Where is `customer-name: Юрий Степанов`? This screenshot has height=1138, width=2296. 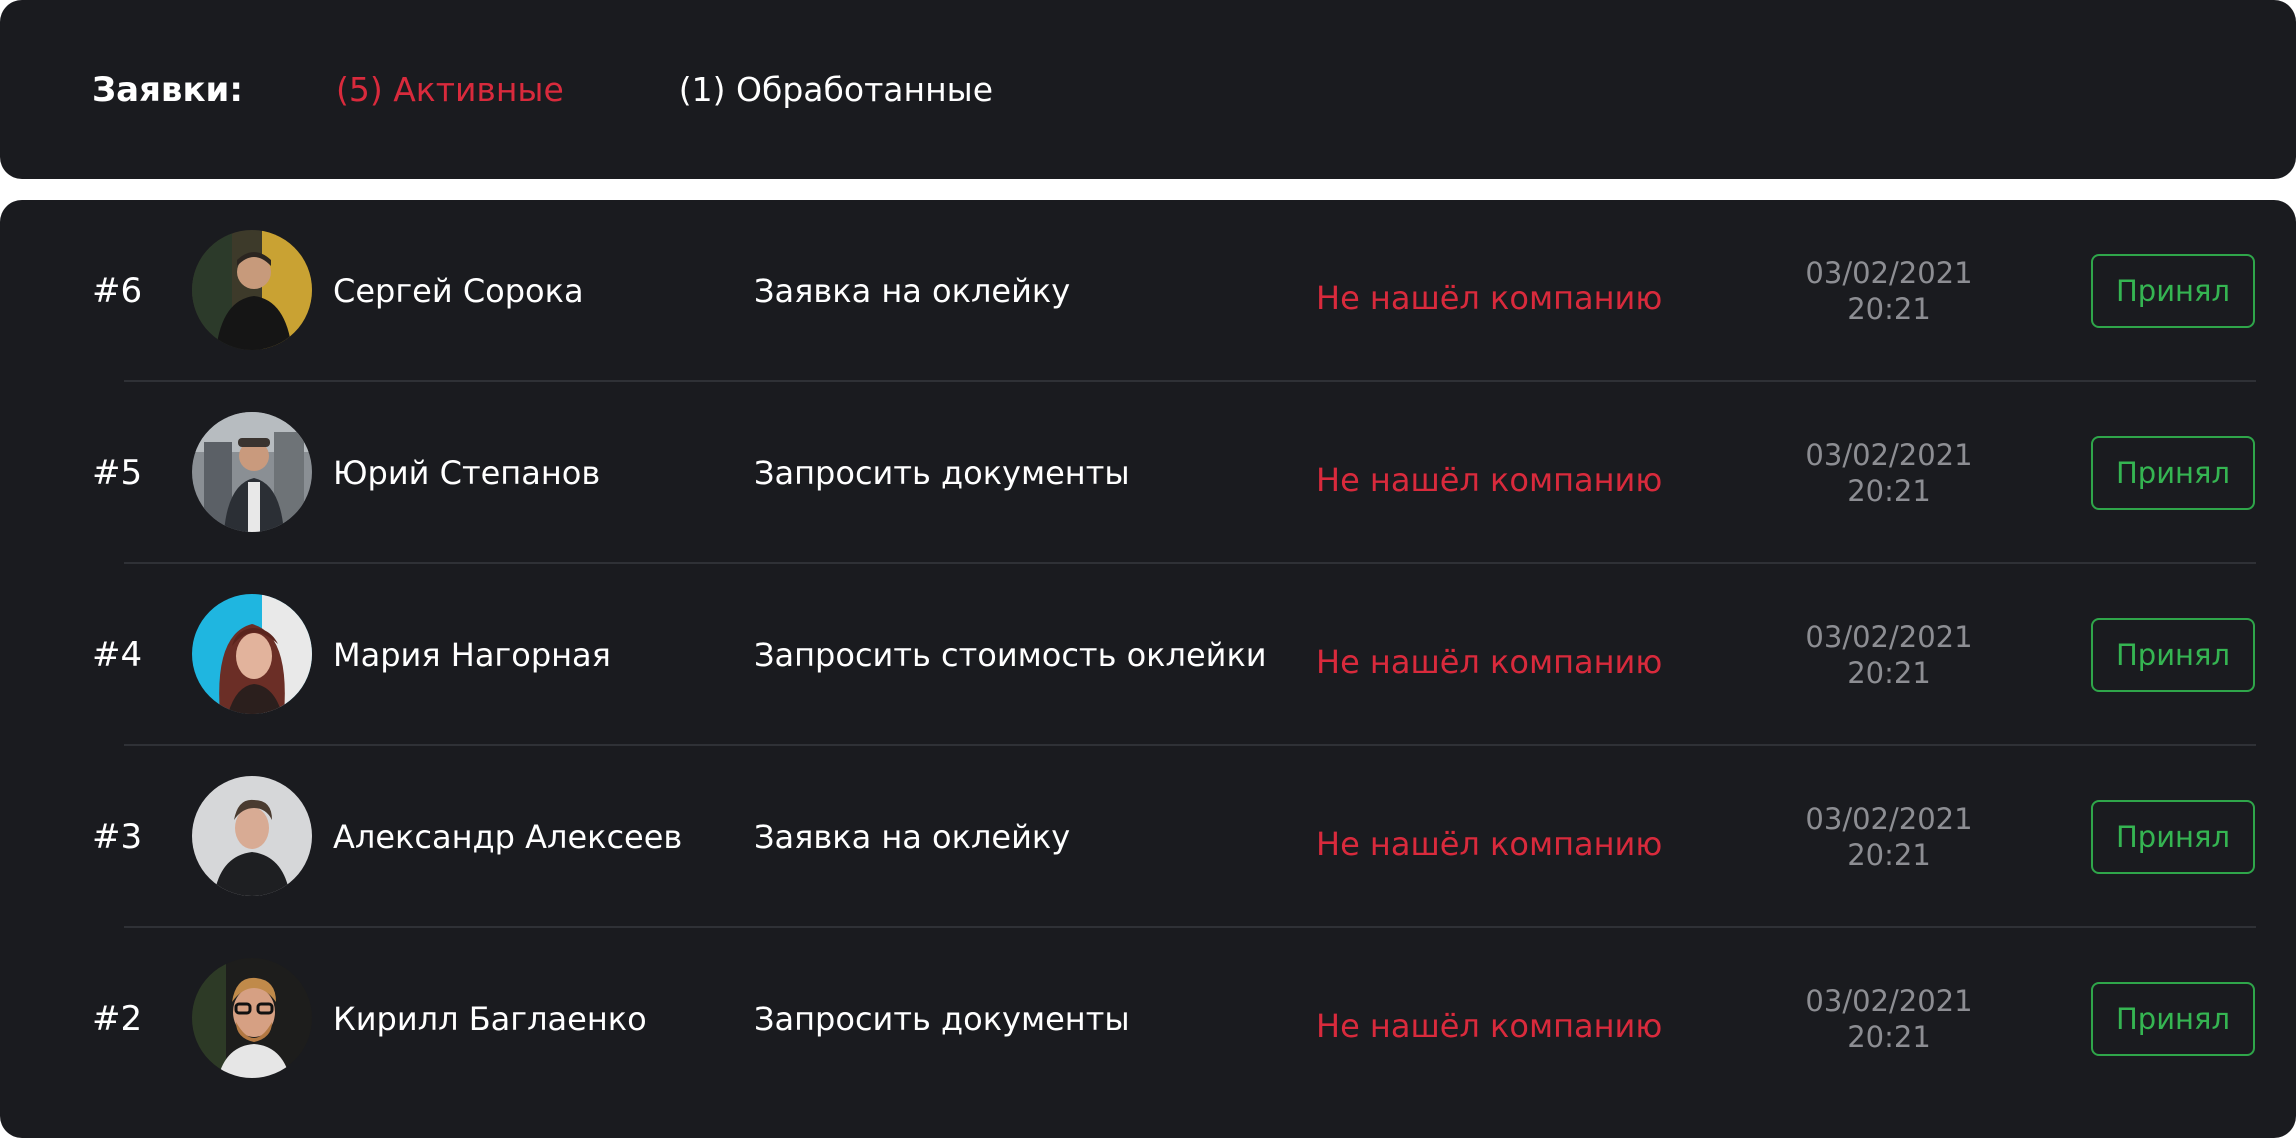 customer-name: Юрий Степанов is located at coordinates (467, 473).